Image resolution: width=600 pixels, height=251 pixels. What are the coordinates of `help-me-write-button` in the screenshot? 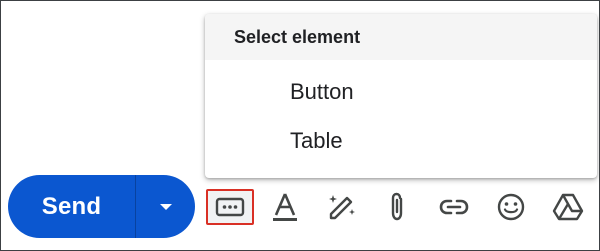 It's located at (342, 207).